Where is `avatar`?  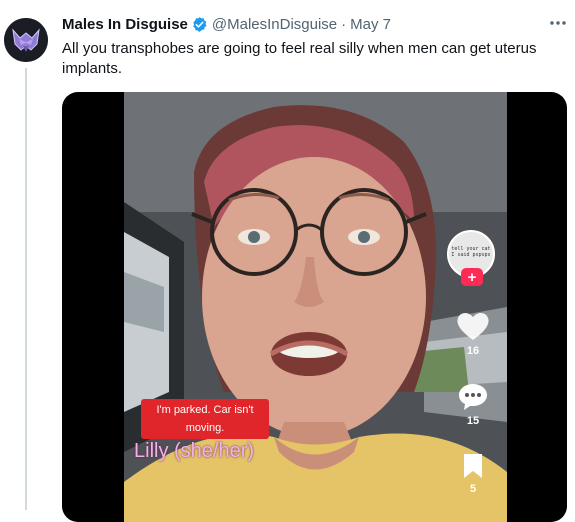 avatar is located at coordinates (26, 40).